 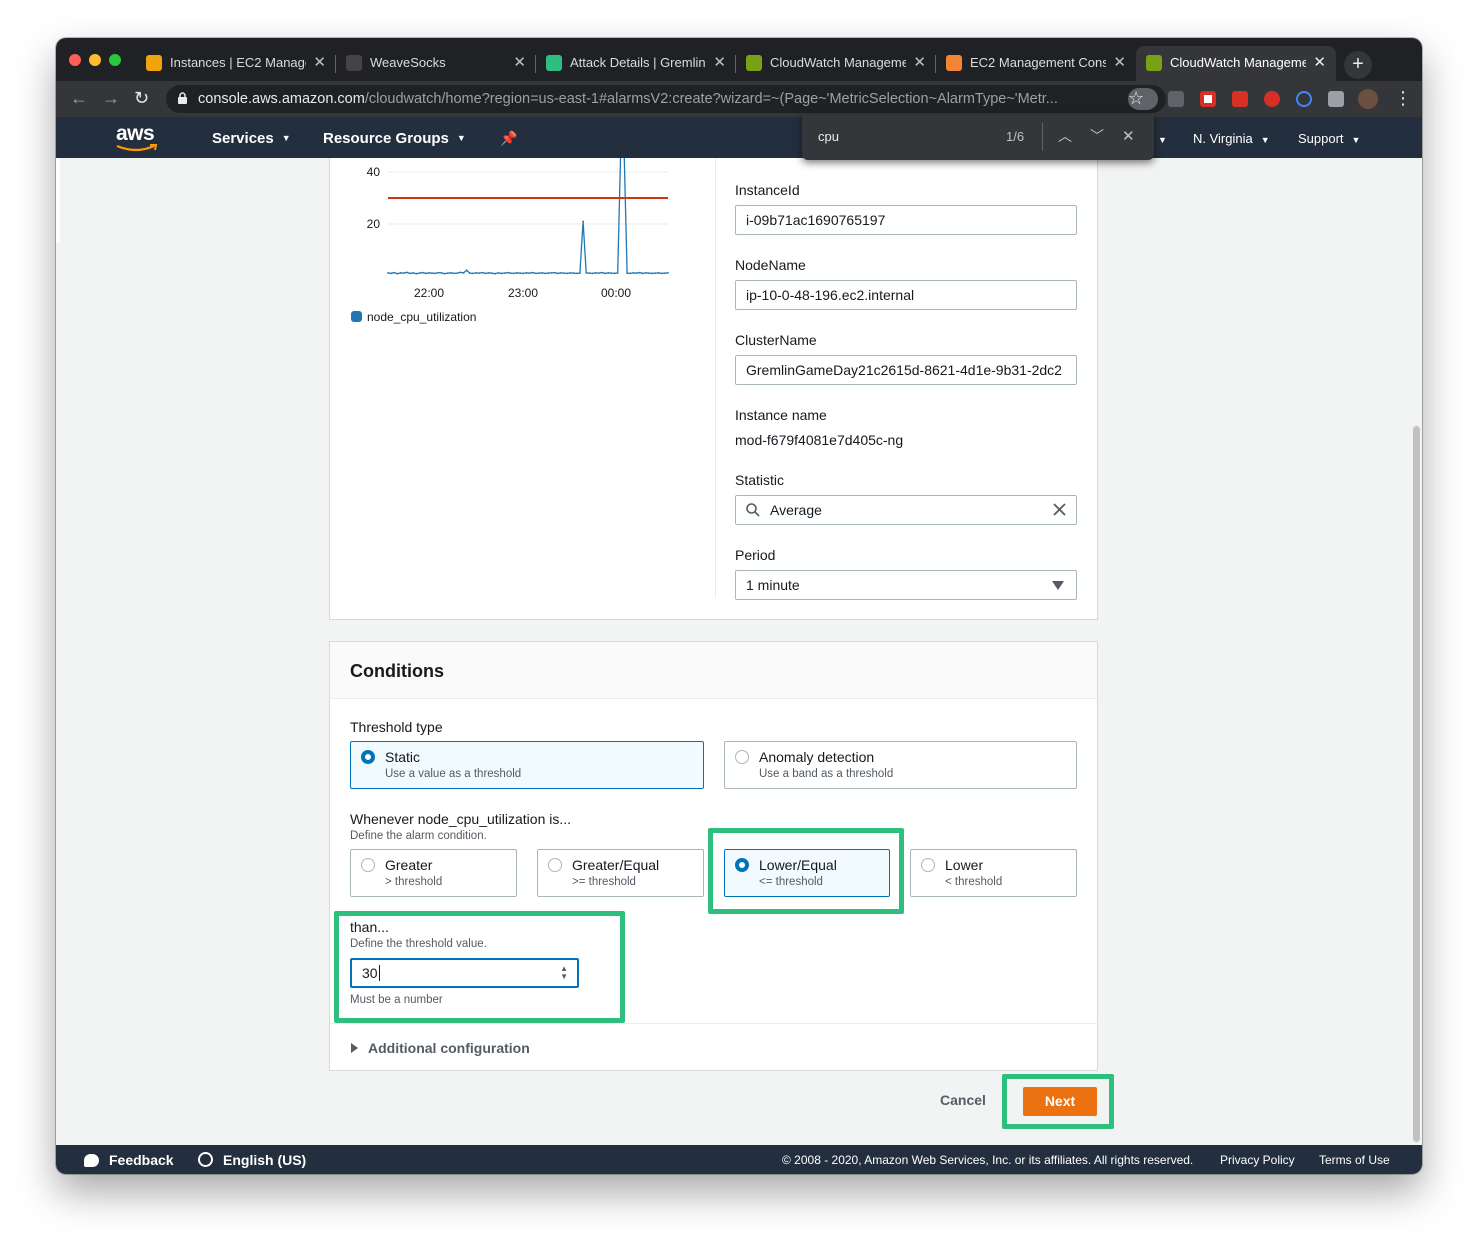 What do you see at coordinates (527, 765) in the screenshot?
I see `threshold-type-static: Static Use a value as a threshold` at bounding box center [527, 765].